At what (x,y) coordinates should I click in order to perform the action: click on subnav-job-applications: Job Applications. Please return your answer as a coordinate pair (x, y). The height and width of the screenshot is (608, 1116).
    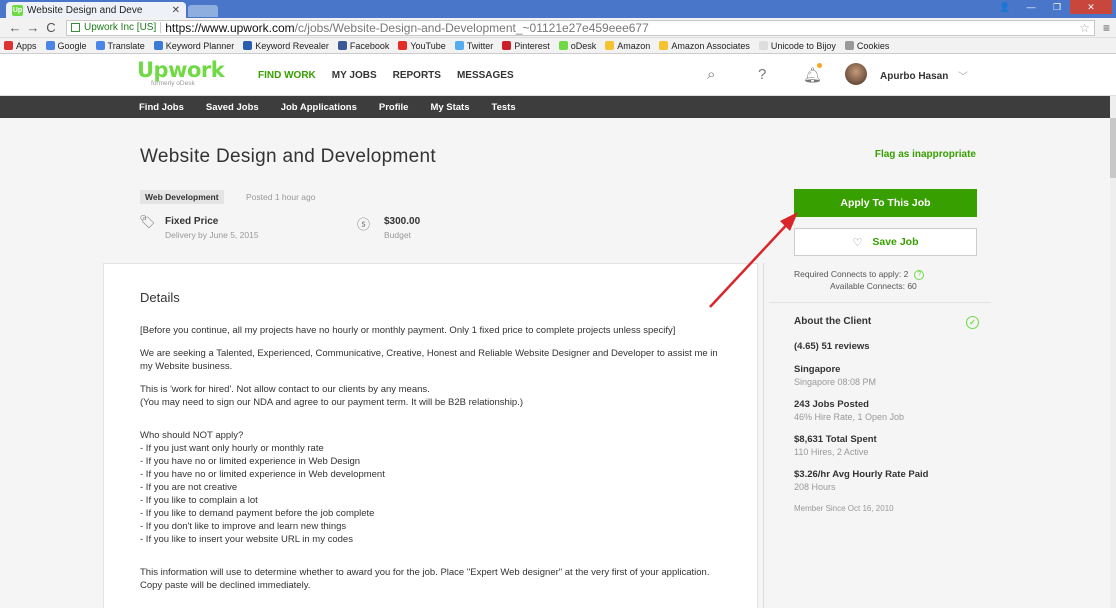
    Looking at the image, I should click on (319, 107).